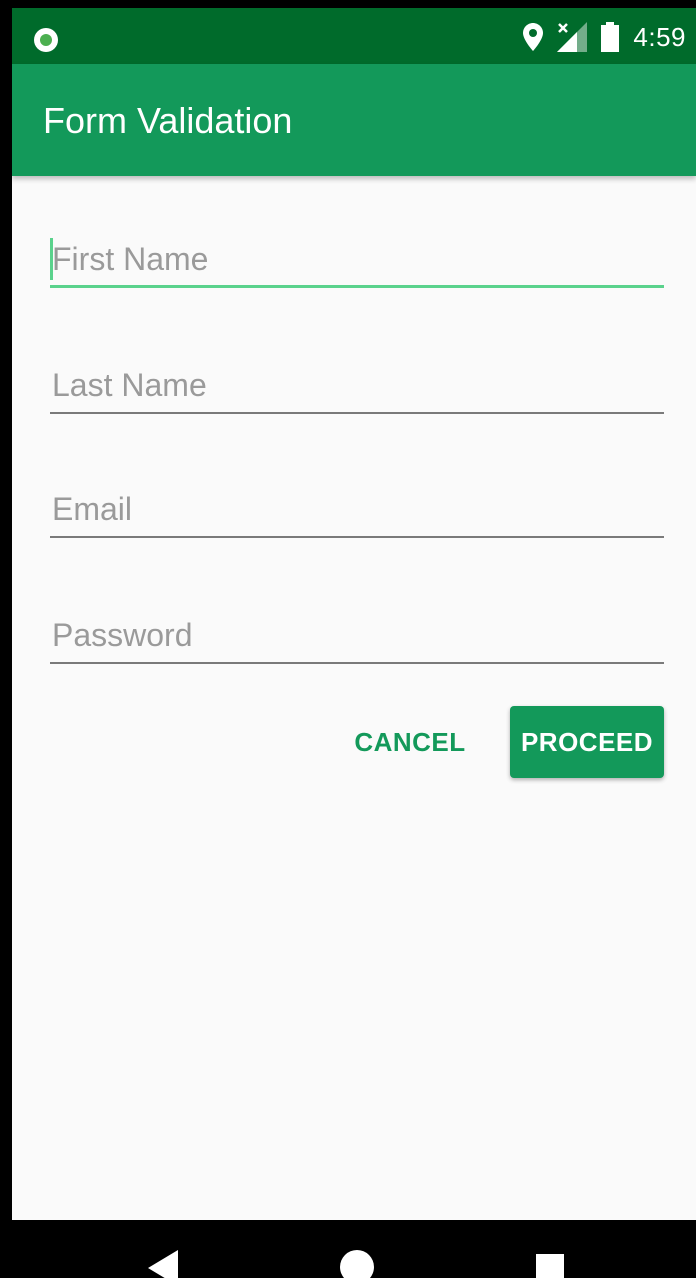 This screenshot has height=1278, width=696. I want to click on navigation-bar, so click(348, 1249).